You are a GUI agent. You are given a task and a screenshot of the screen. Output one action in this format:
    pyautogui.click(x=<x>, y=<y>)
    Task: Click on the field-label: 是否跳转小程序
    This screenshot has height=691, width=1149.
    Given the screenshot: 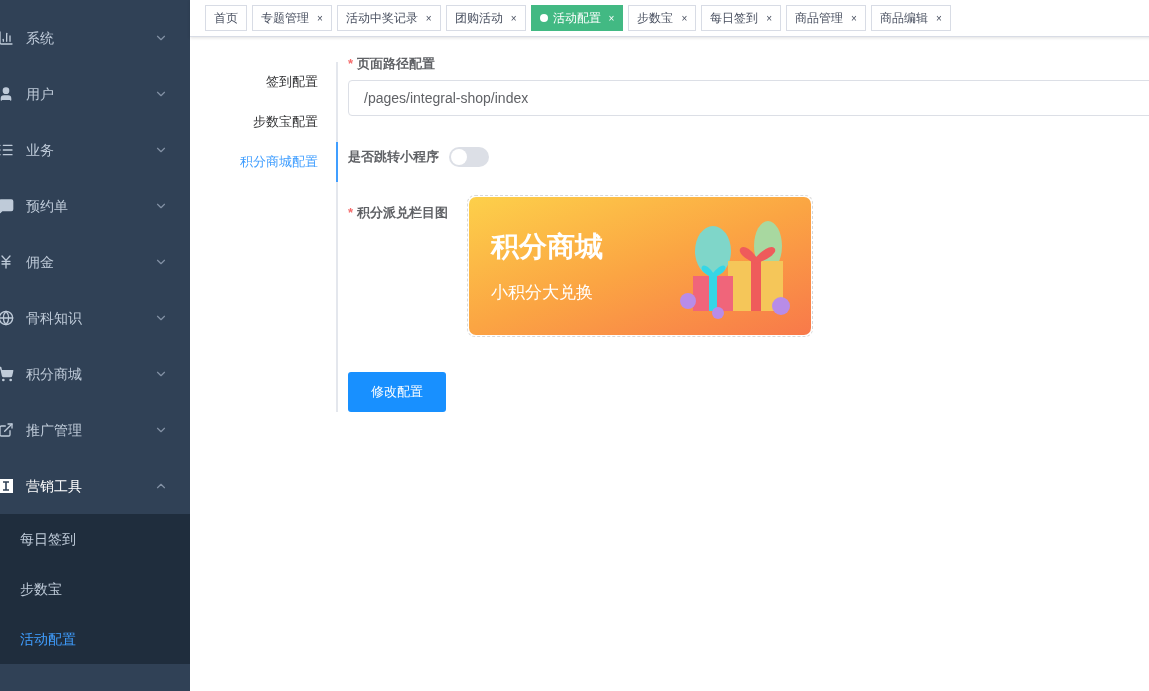 What is the action you would take?
    pyautogui.click(x=393, y=157)
    